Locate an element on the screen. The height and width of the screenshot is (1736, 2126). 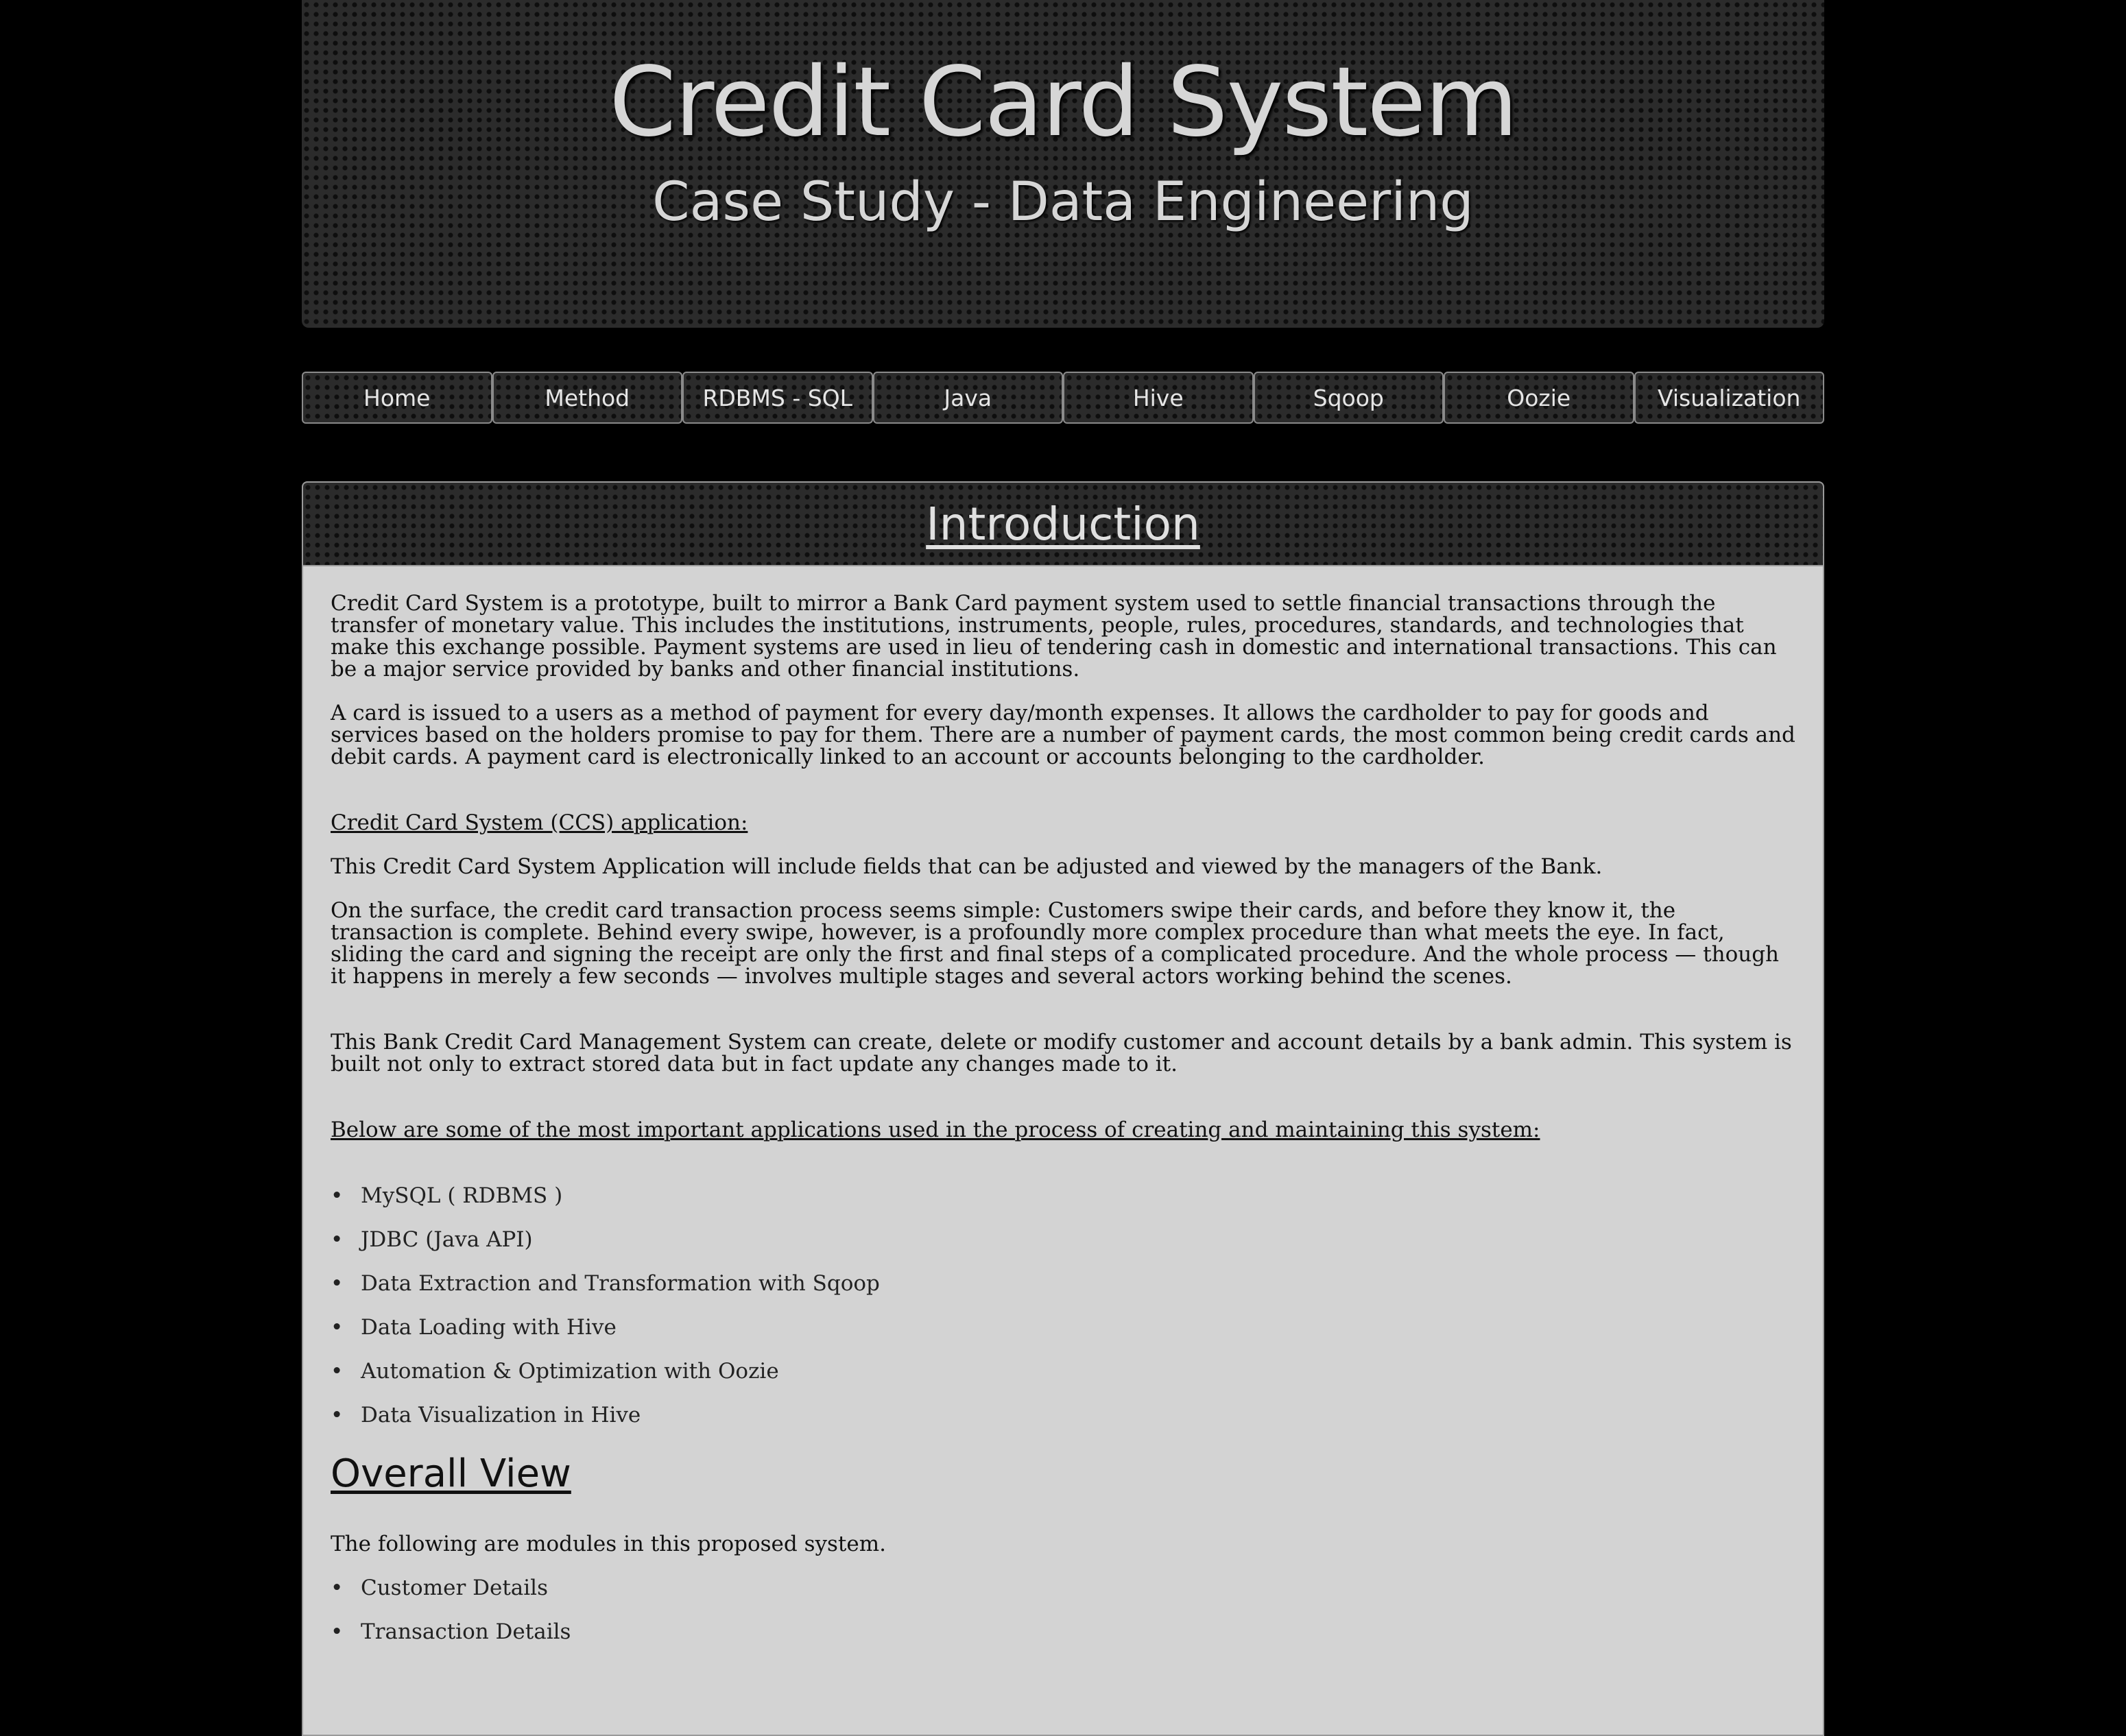
section-title: Introduction is located at coordinates (1063, 524).